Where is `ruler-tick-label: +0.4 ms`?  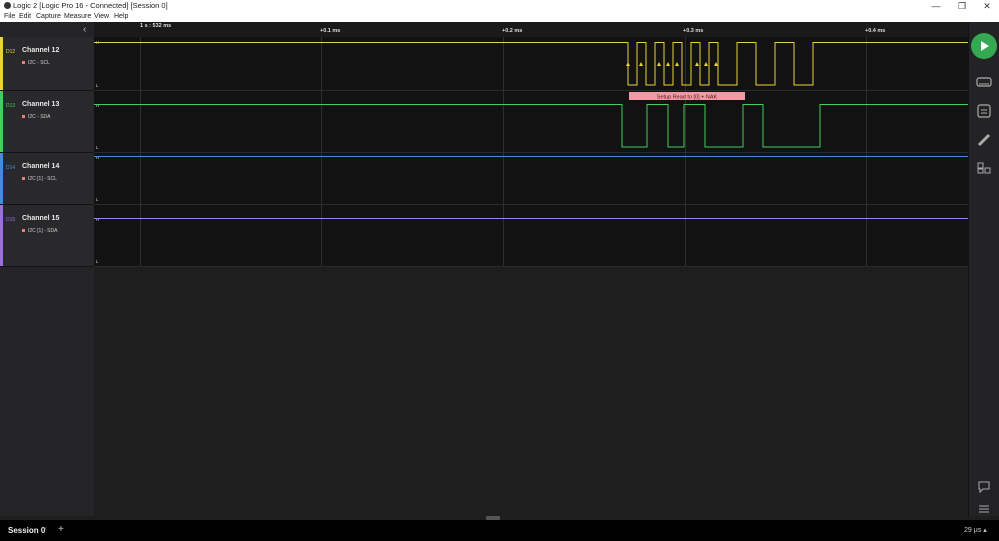 ruler-tick-label: +0.4 ms is located at coordinates (875, 31).